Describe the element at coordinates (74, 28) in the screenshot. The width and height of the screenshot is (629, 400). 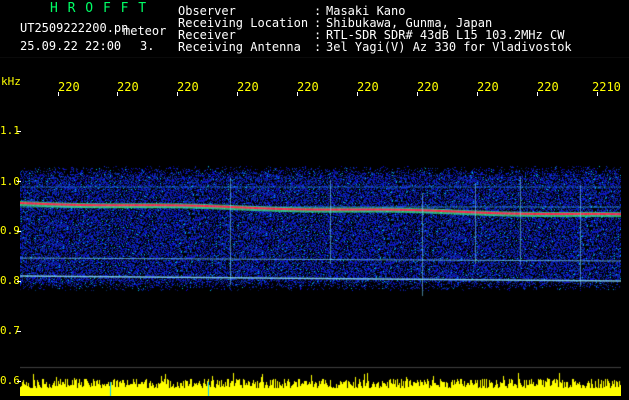
I see `file-name: UT2509222200.pn` at that location.